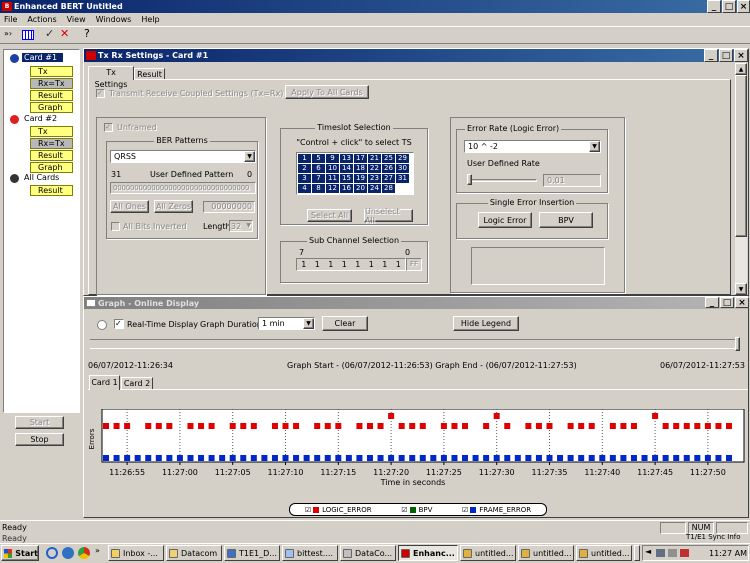 This screenshot has width=750, height=563. I want to click on tree-all-result: Result, so click(51, 190).